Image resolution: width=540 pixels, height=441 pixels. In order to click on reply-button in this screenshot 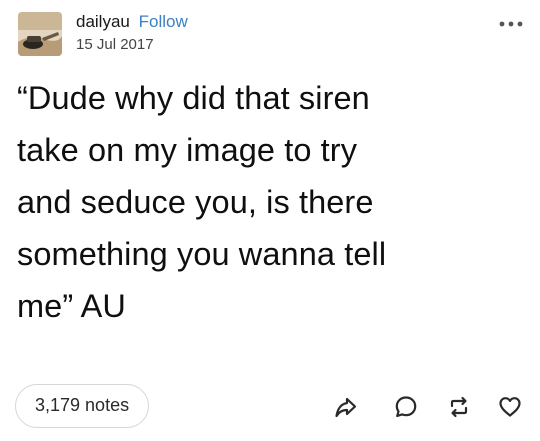, I will do `click(406, 407)`.